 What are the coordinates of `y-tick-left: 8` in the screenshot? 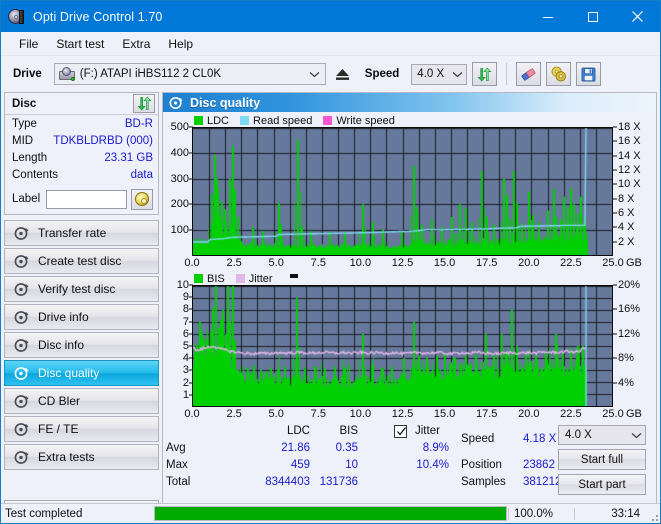 It's located at (188, 309).